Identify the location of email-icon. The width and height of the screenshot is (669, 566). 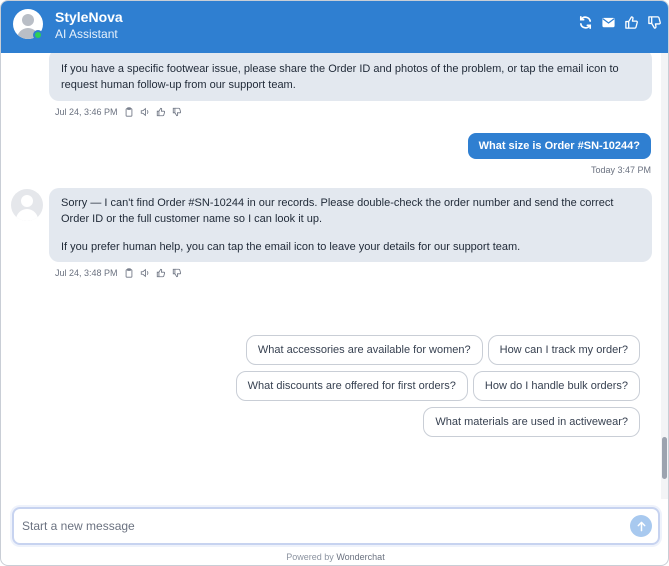
(608, 22).